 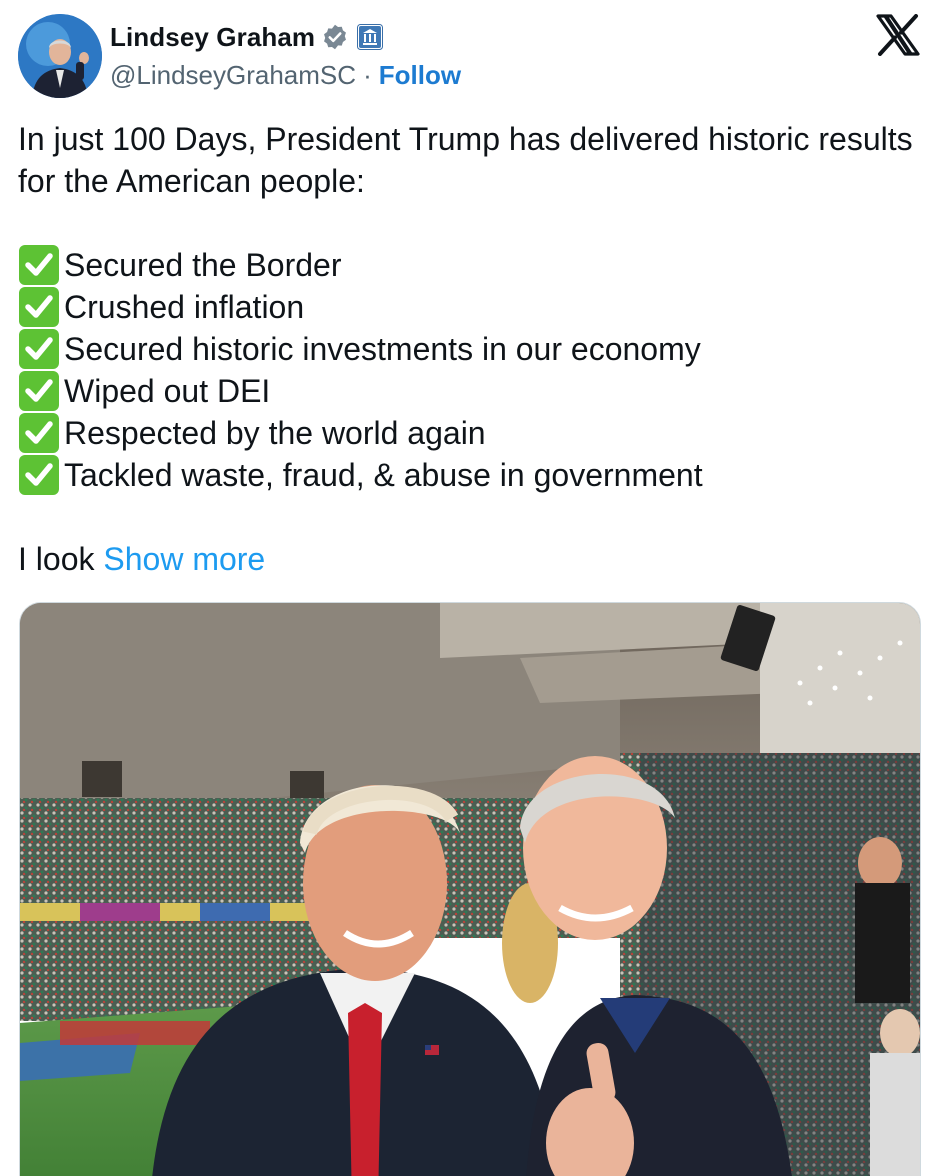 What do you see at coordinates (468, 391) in the screenshot?
I see `checklist-item: Wiped out DEI` at bounding box center [468, 391].